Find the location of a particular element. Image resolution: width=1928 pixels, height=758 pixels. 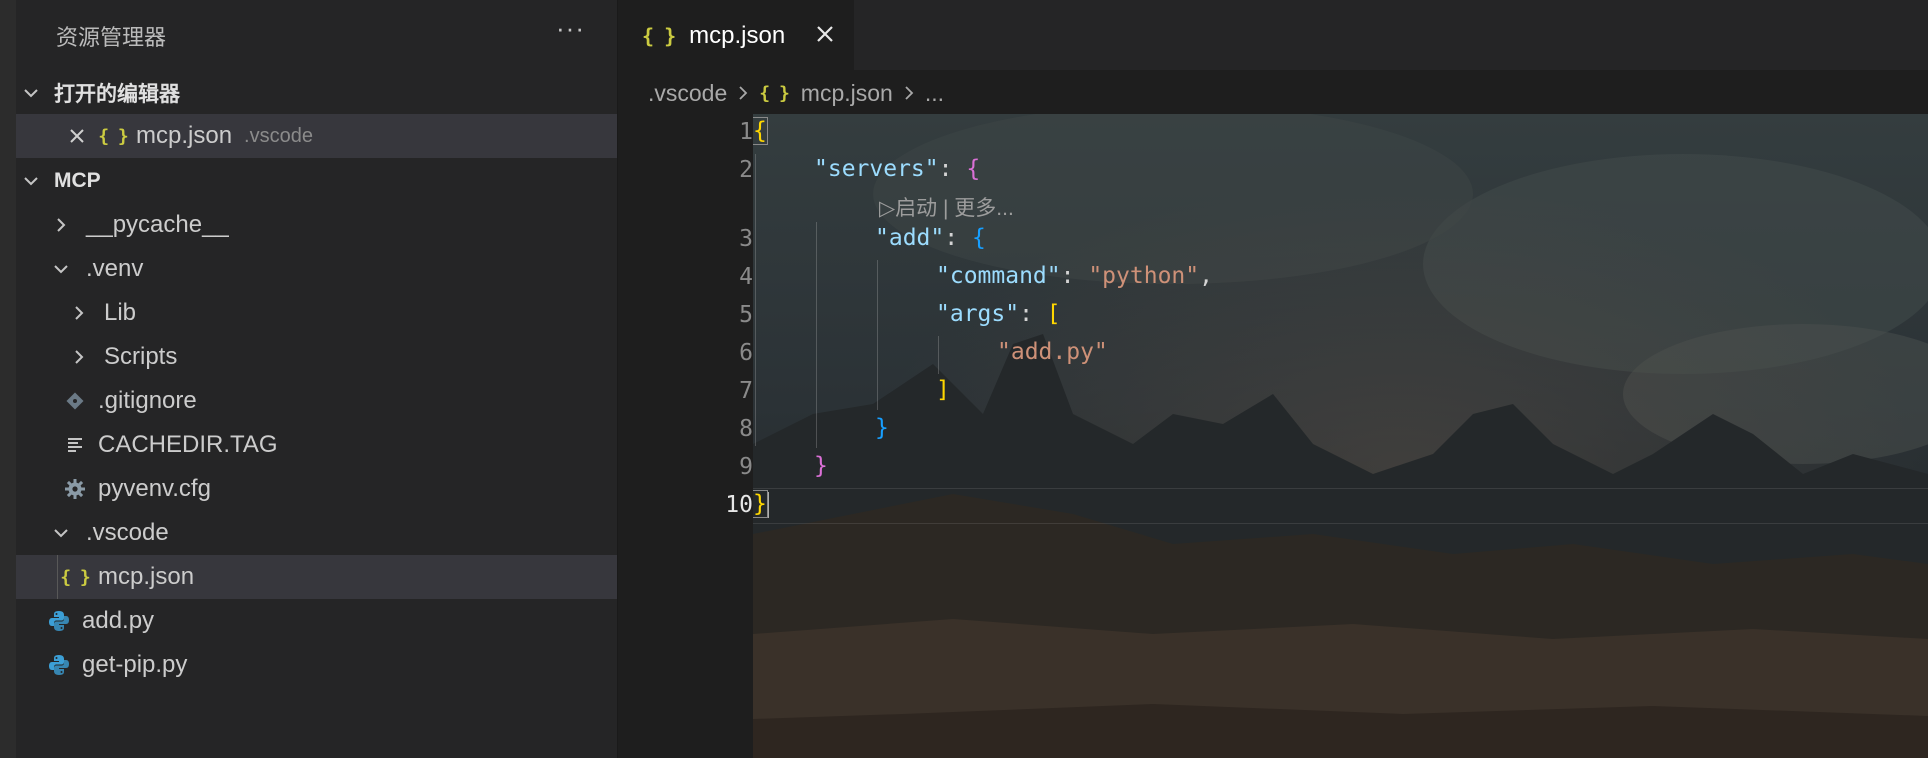

code-line-1: { is located at coordinates (760, 131).